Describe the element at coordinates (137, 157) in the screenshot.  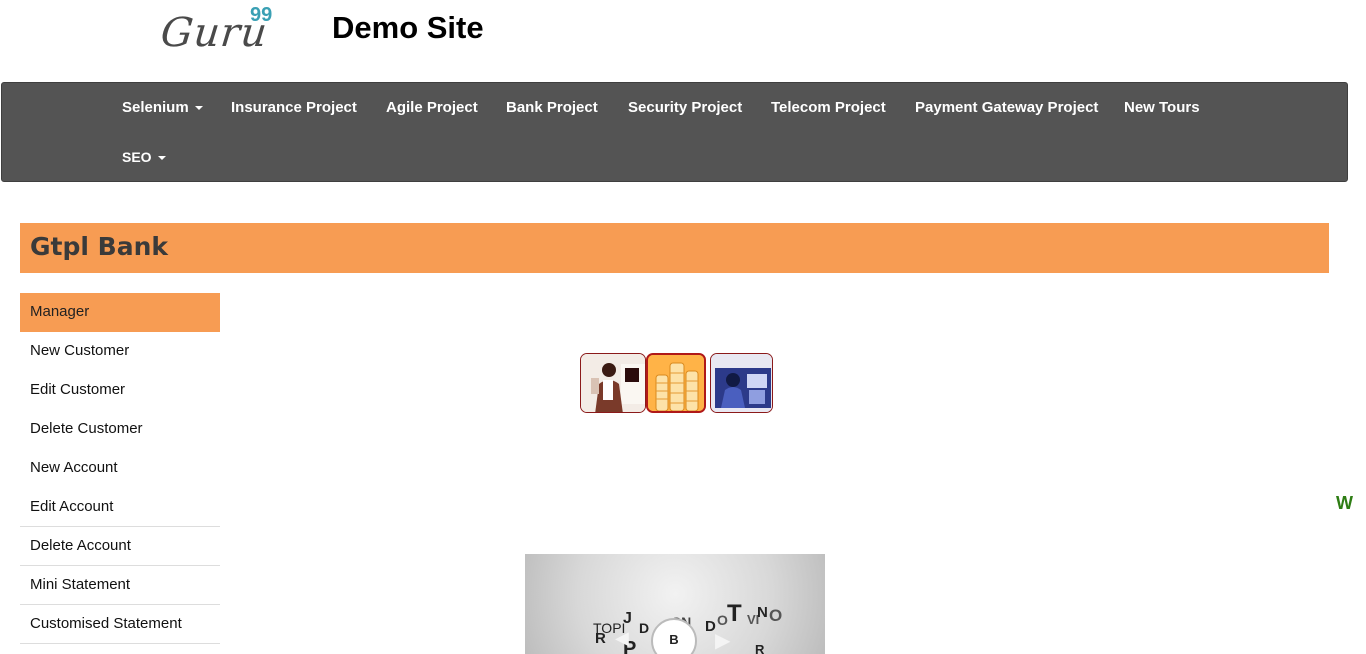
I see `nav-item-label: SEO` at that location.